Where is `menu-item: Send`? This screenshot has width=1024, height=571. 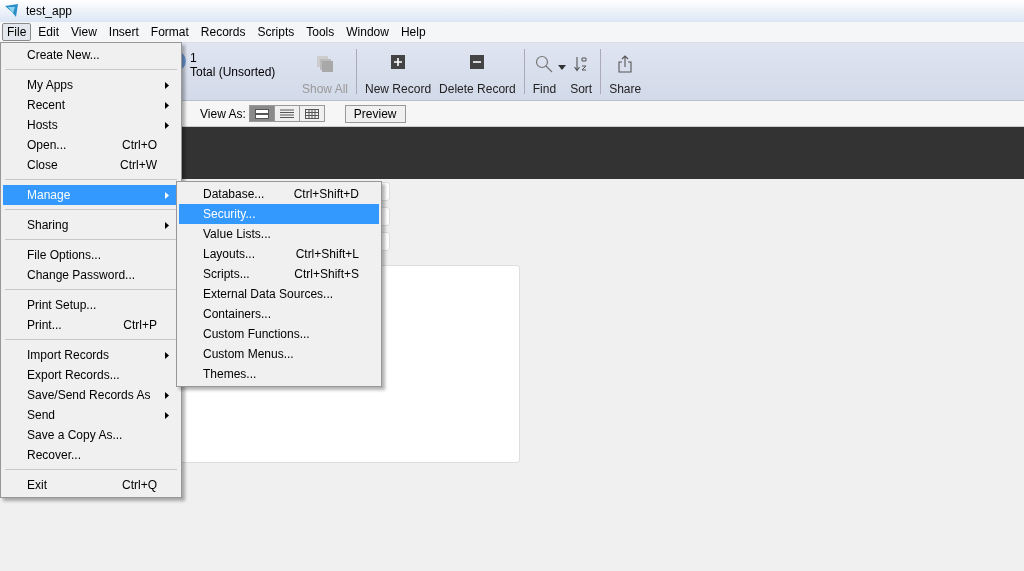 menu-item: Send is located at coordinates (91, 415).